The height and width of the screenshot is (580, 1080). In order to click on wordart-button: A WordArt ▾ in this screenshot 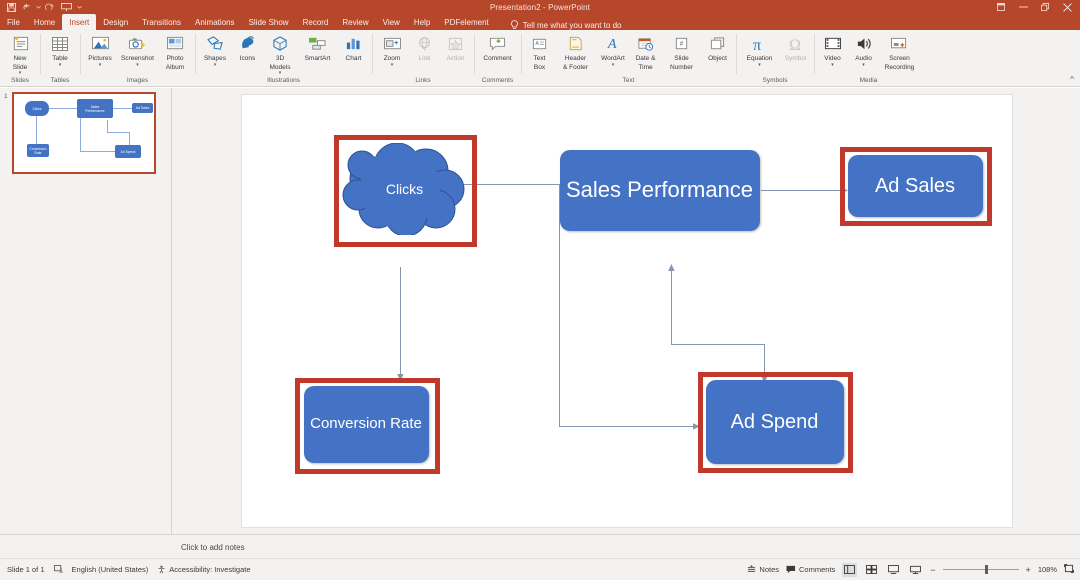, I will do `click(613, 50)`.